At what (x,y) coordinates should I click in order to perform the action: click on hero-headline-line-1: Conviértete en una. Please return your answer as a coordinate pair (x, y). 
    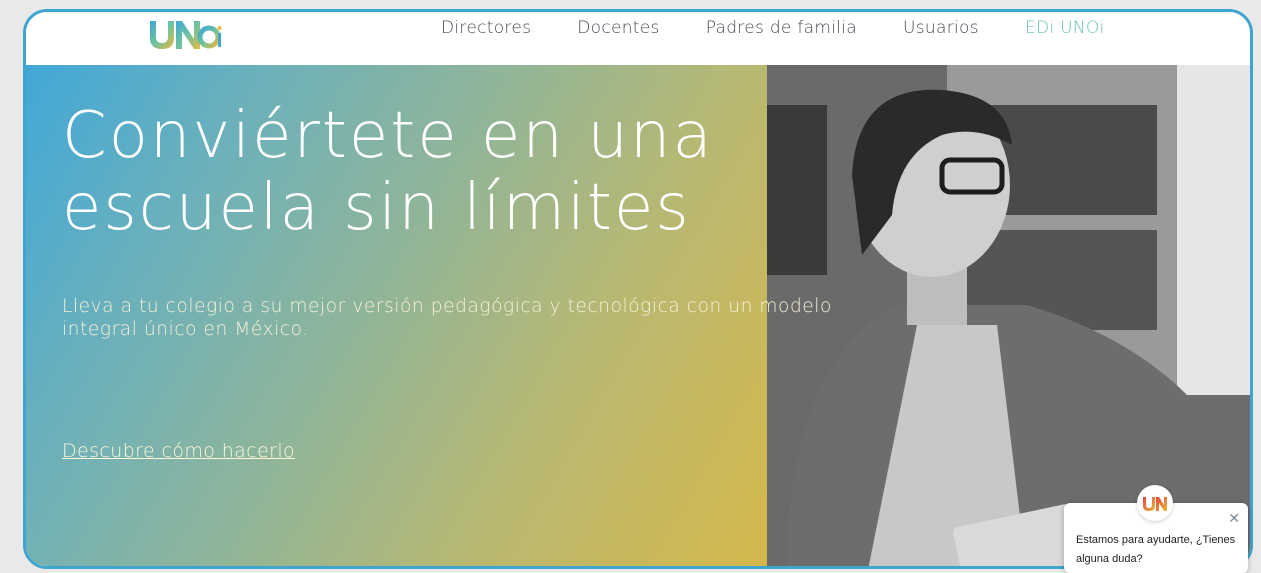
    Looking at the image, I should click on (388, 136).